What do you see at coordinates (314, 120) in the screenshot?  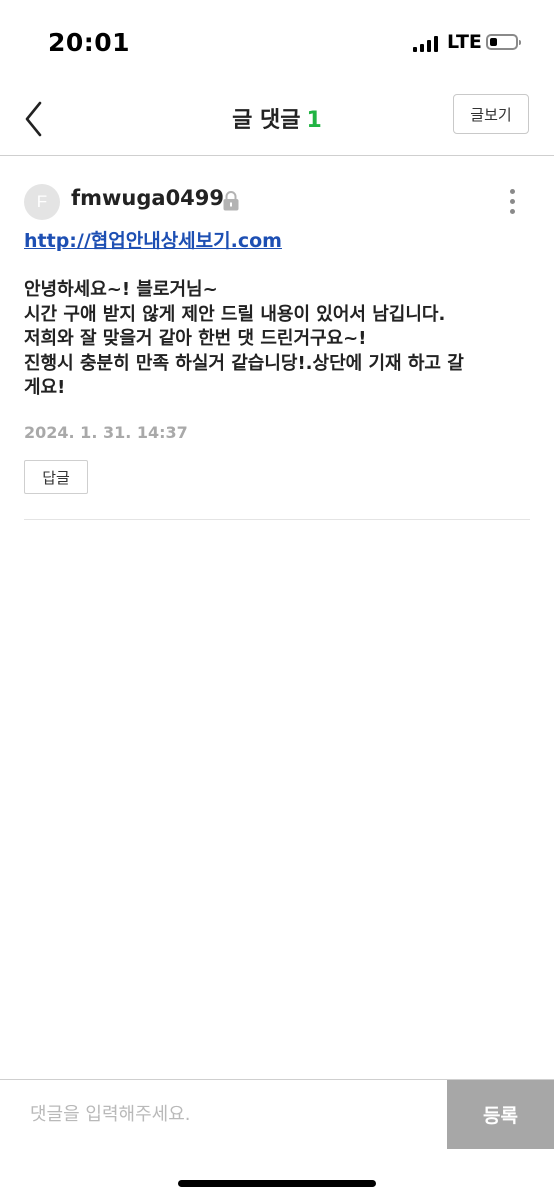 I see `comment-count: 1` at bounding box center [314, 120].